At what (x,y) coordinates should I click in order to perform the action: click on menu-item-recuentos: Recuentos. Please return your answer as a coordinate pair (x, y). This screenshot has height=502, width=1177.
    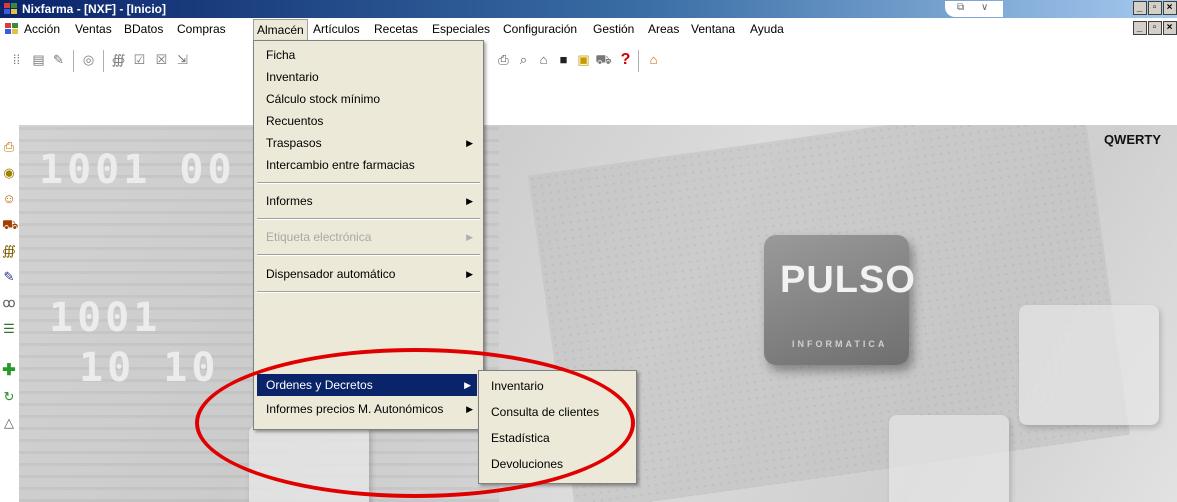
    Looking at the image, I should click on (368, 121).